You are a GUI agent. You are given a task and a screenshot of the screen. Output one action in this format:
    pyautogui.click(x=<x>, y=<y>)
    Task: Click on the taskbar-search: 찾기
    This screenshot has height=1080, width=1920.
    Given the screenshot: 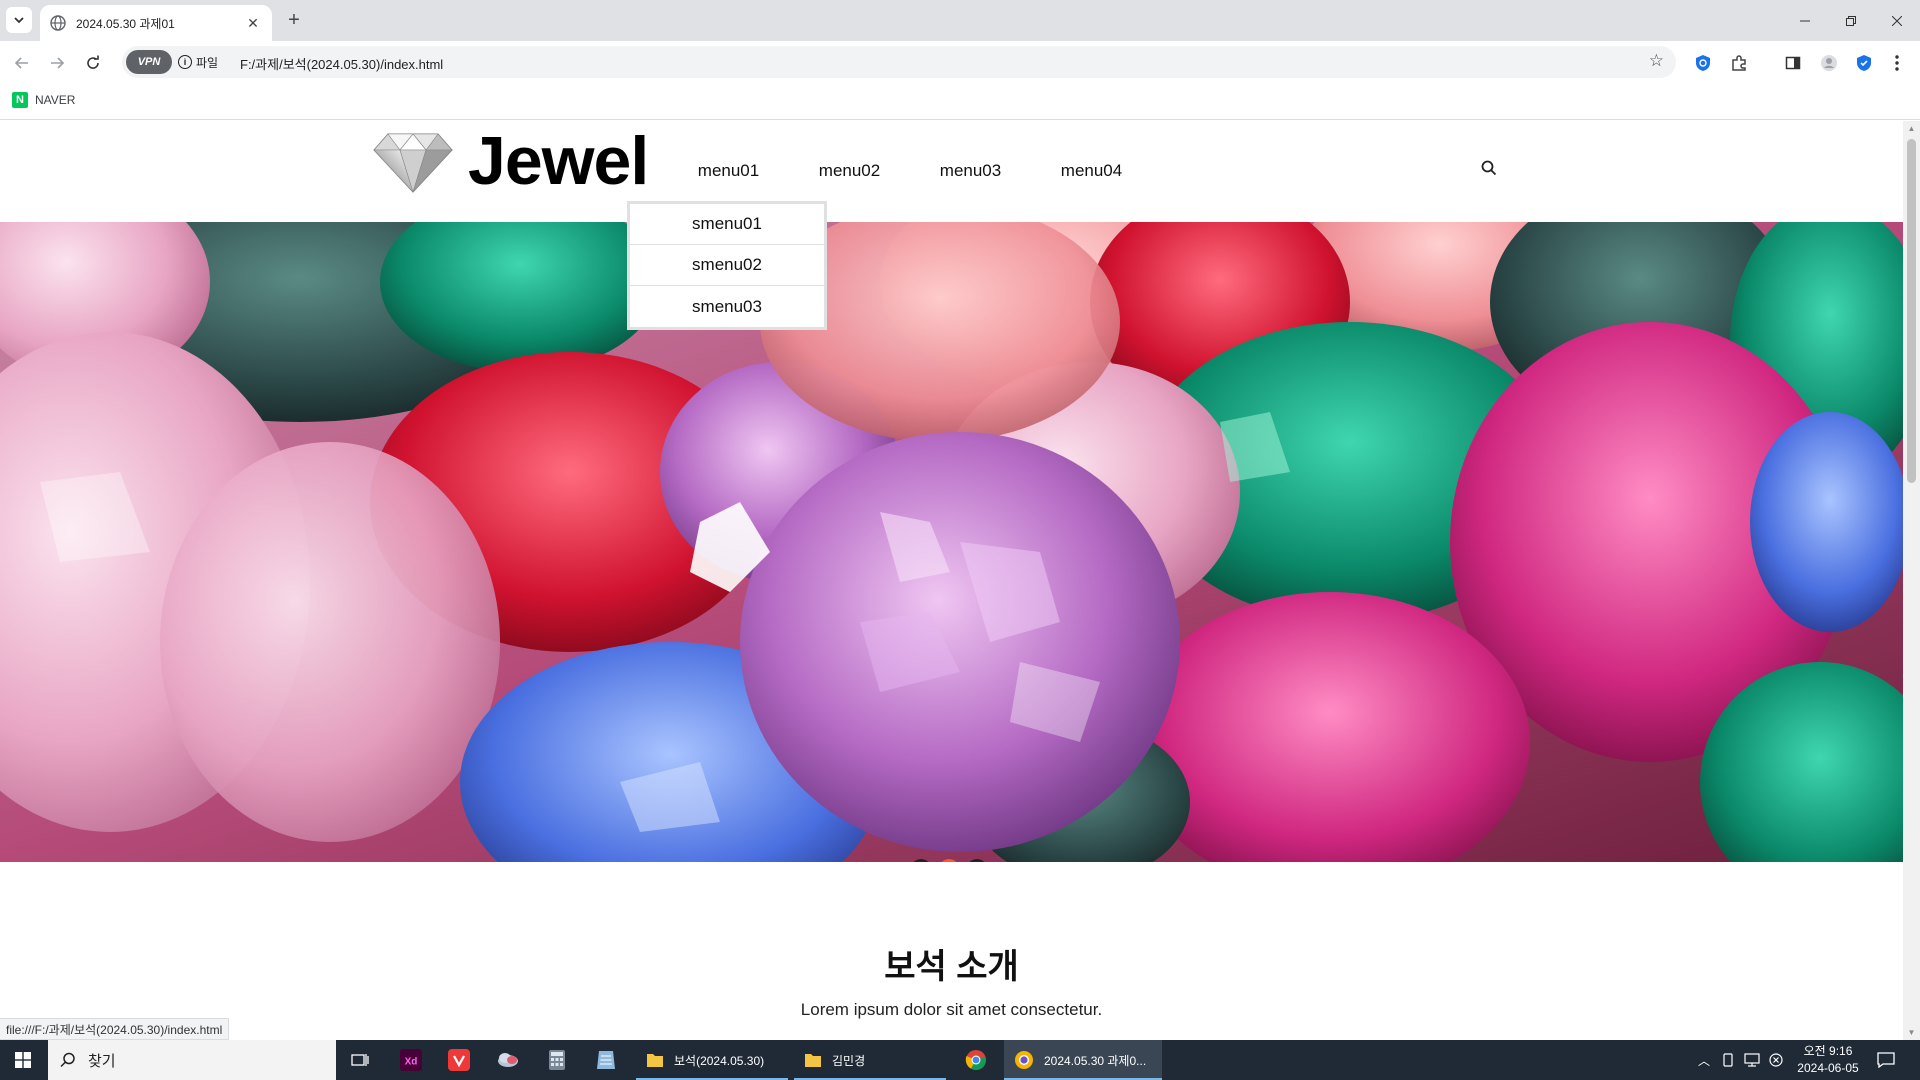 What is the action you would take?
    pyautogui.click(x=192, y=1060)
    